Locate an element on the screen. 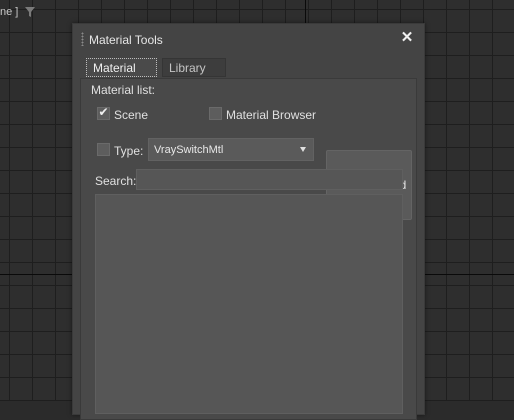  type-label: Type: is located at coordinates (129, 151).